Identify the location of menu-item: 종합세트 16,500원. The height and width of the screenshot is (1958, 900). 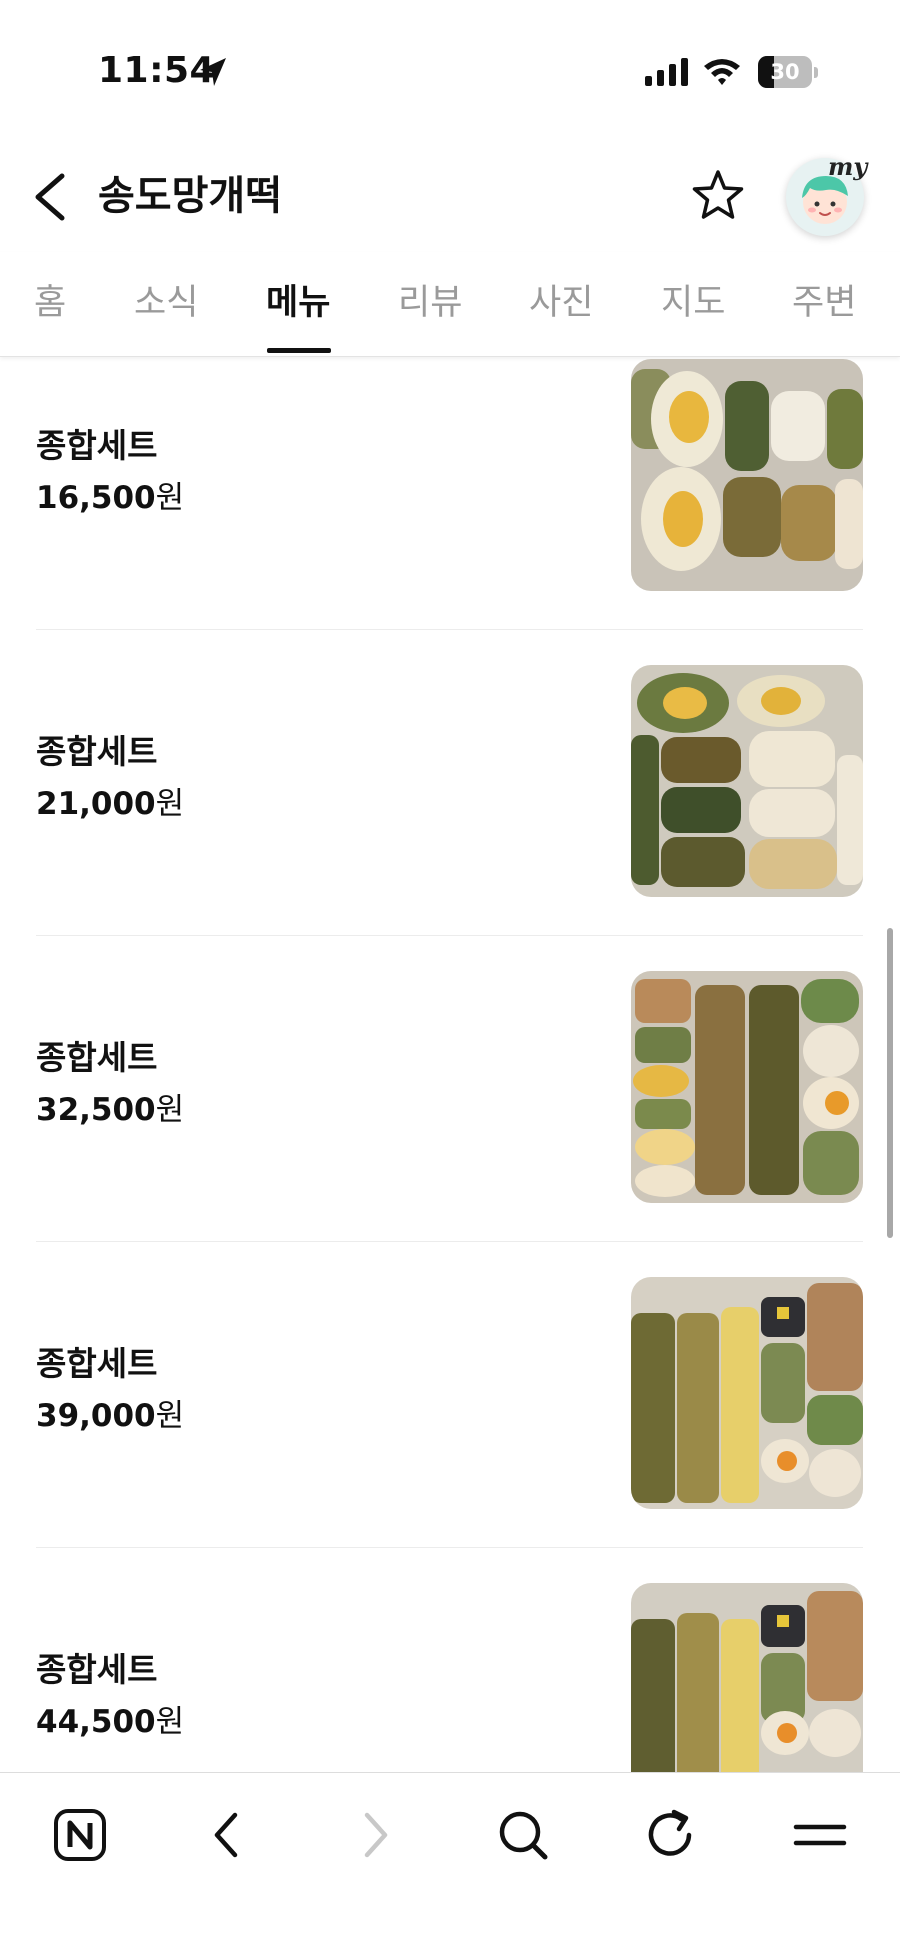
(449, 508).